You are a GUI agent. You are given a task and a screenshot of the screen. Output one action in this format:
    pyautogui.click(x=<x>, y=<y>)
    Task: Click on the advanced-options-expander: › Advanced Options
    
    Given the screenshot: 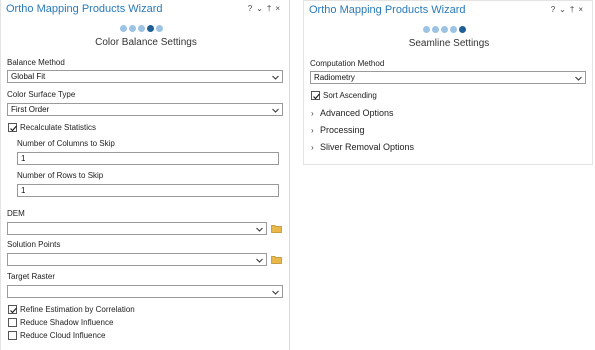 What is the action you would take?
    pyautogui.click(x=352, y=113)
    